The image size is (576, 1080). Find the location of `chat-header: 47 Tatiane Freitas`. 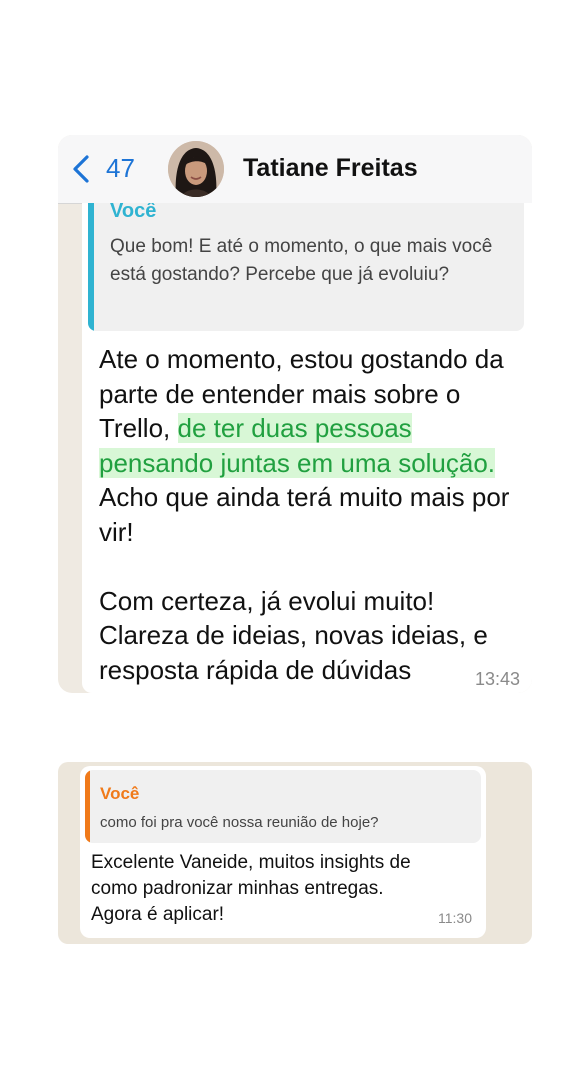

chat-header: 47 Tatiane Freitas is located at coordinates (295, 169).